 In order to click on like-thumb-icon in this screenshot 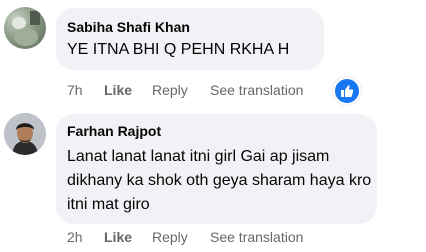, I will do `click(347, 91)`.